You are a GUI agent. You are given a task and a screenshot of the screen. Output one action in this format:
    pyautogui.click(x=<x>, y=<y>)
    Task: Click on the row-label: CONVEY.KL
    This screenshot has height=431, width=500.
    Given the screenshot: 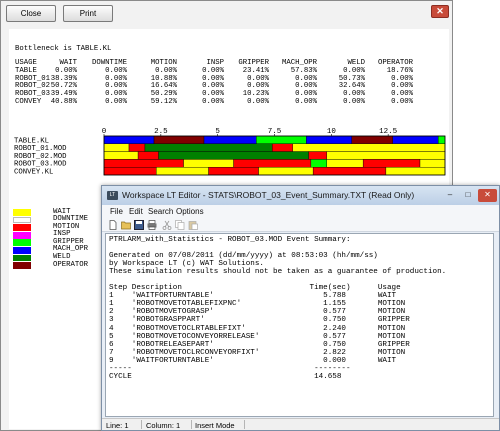 What is the action you would take?
    pyautogui.click(x=33, y=173)
    